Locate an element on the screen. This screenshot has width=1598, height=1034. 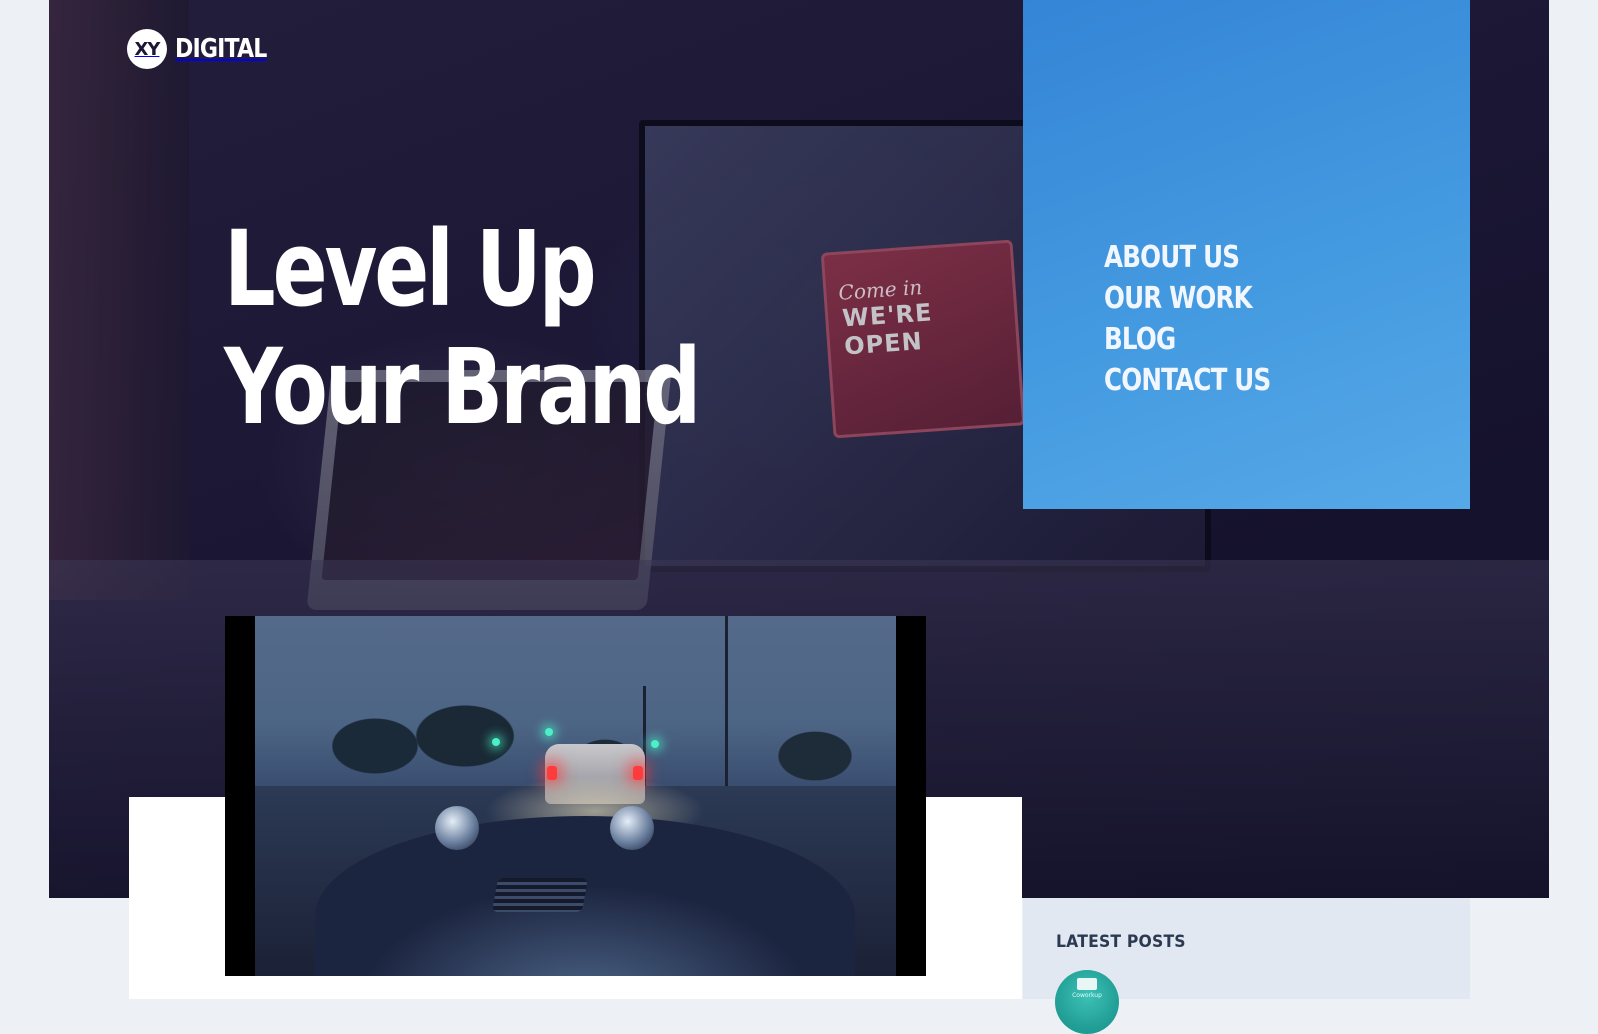
site-logo: XY DIGITAL is located at coordinates (205, 49).